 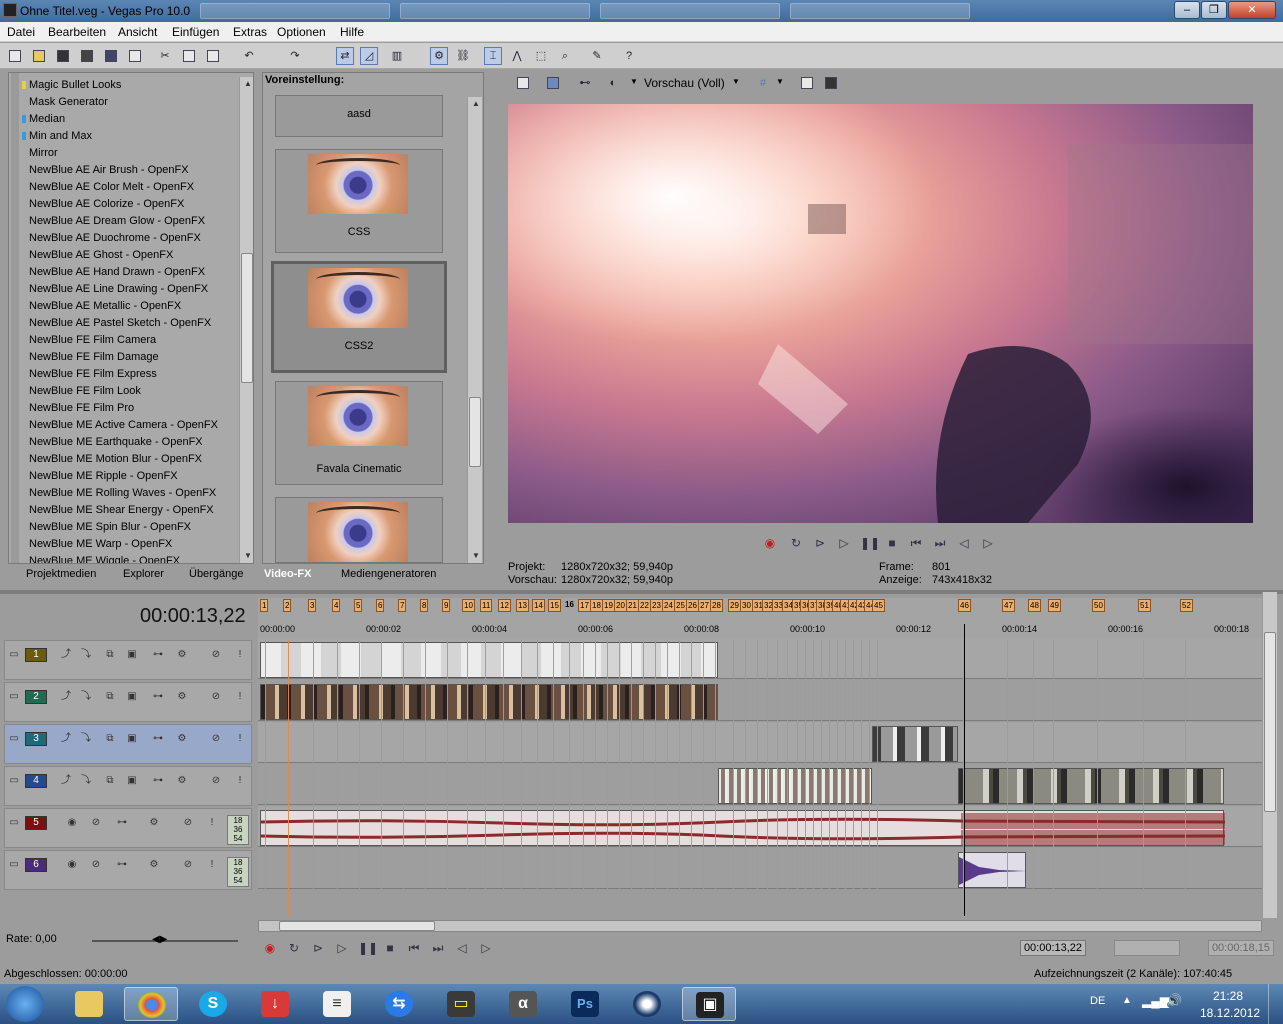 What do you see at coordinates (120, 323) in the screenshot?
I see `fx-list-item: NewBlue AE Pastel Sketch - OpenFX` at bounding box center [120, 323].